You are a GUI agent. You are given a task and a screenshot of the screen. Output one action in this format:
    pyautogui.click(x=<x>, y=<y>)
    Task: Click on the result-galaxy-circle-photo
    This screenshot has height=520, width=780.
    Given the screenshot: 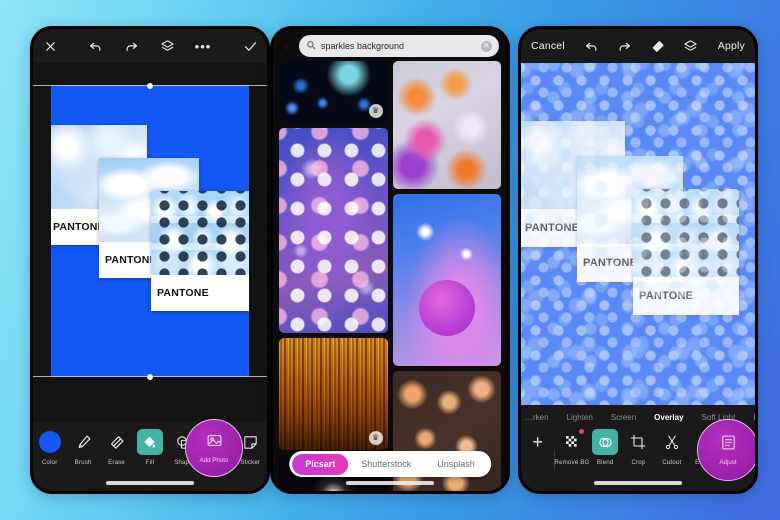 What is the action you would take?
    pyautogui.click(x=446, y=280)
    